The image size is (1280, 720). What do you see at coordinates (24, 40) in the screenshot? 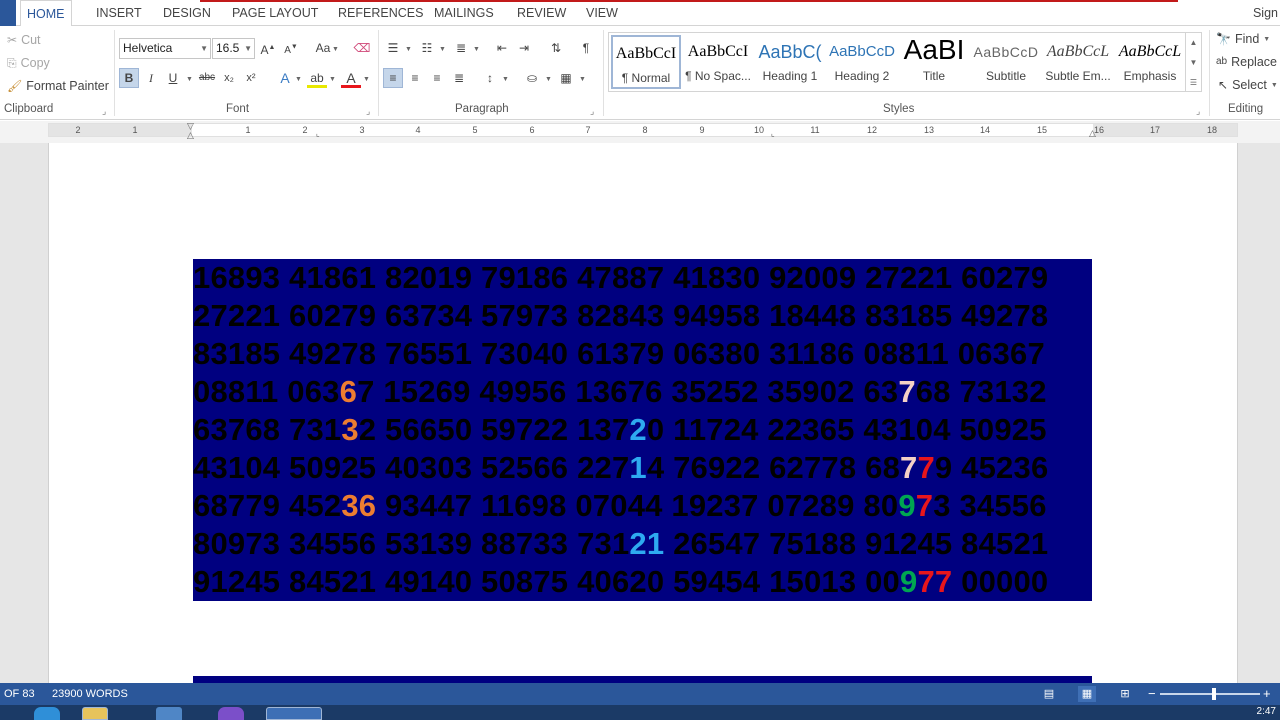
I see `cut-button: ✂ Cut` at bounding box center [24, 40].